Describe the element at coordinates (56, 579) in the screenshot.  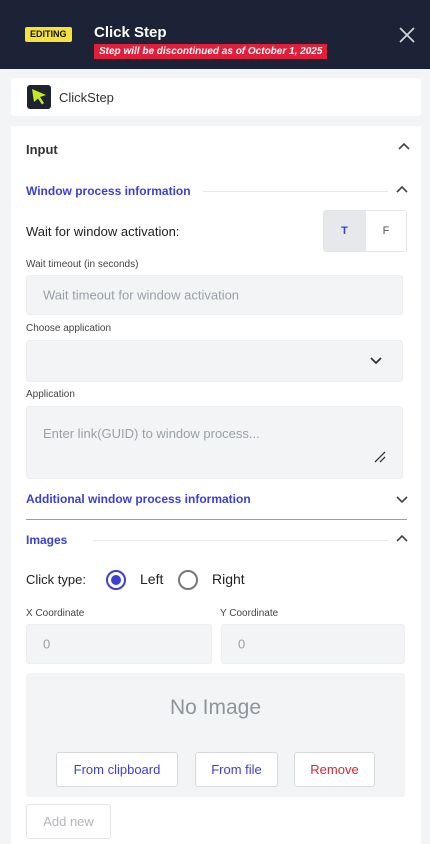
I see `click-type-label: Click type:` at that location.